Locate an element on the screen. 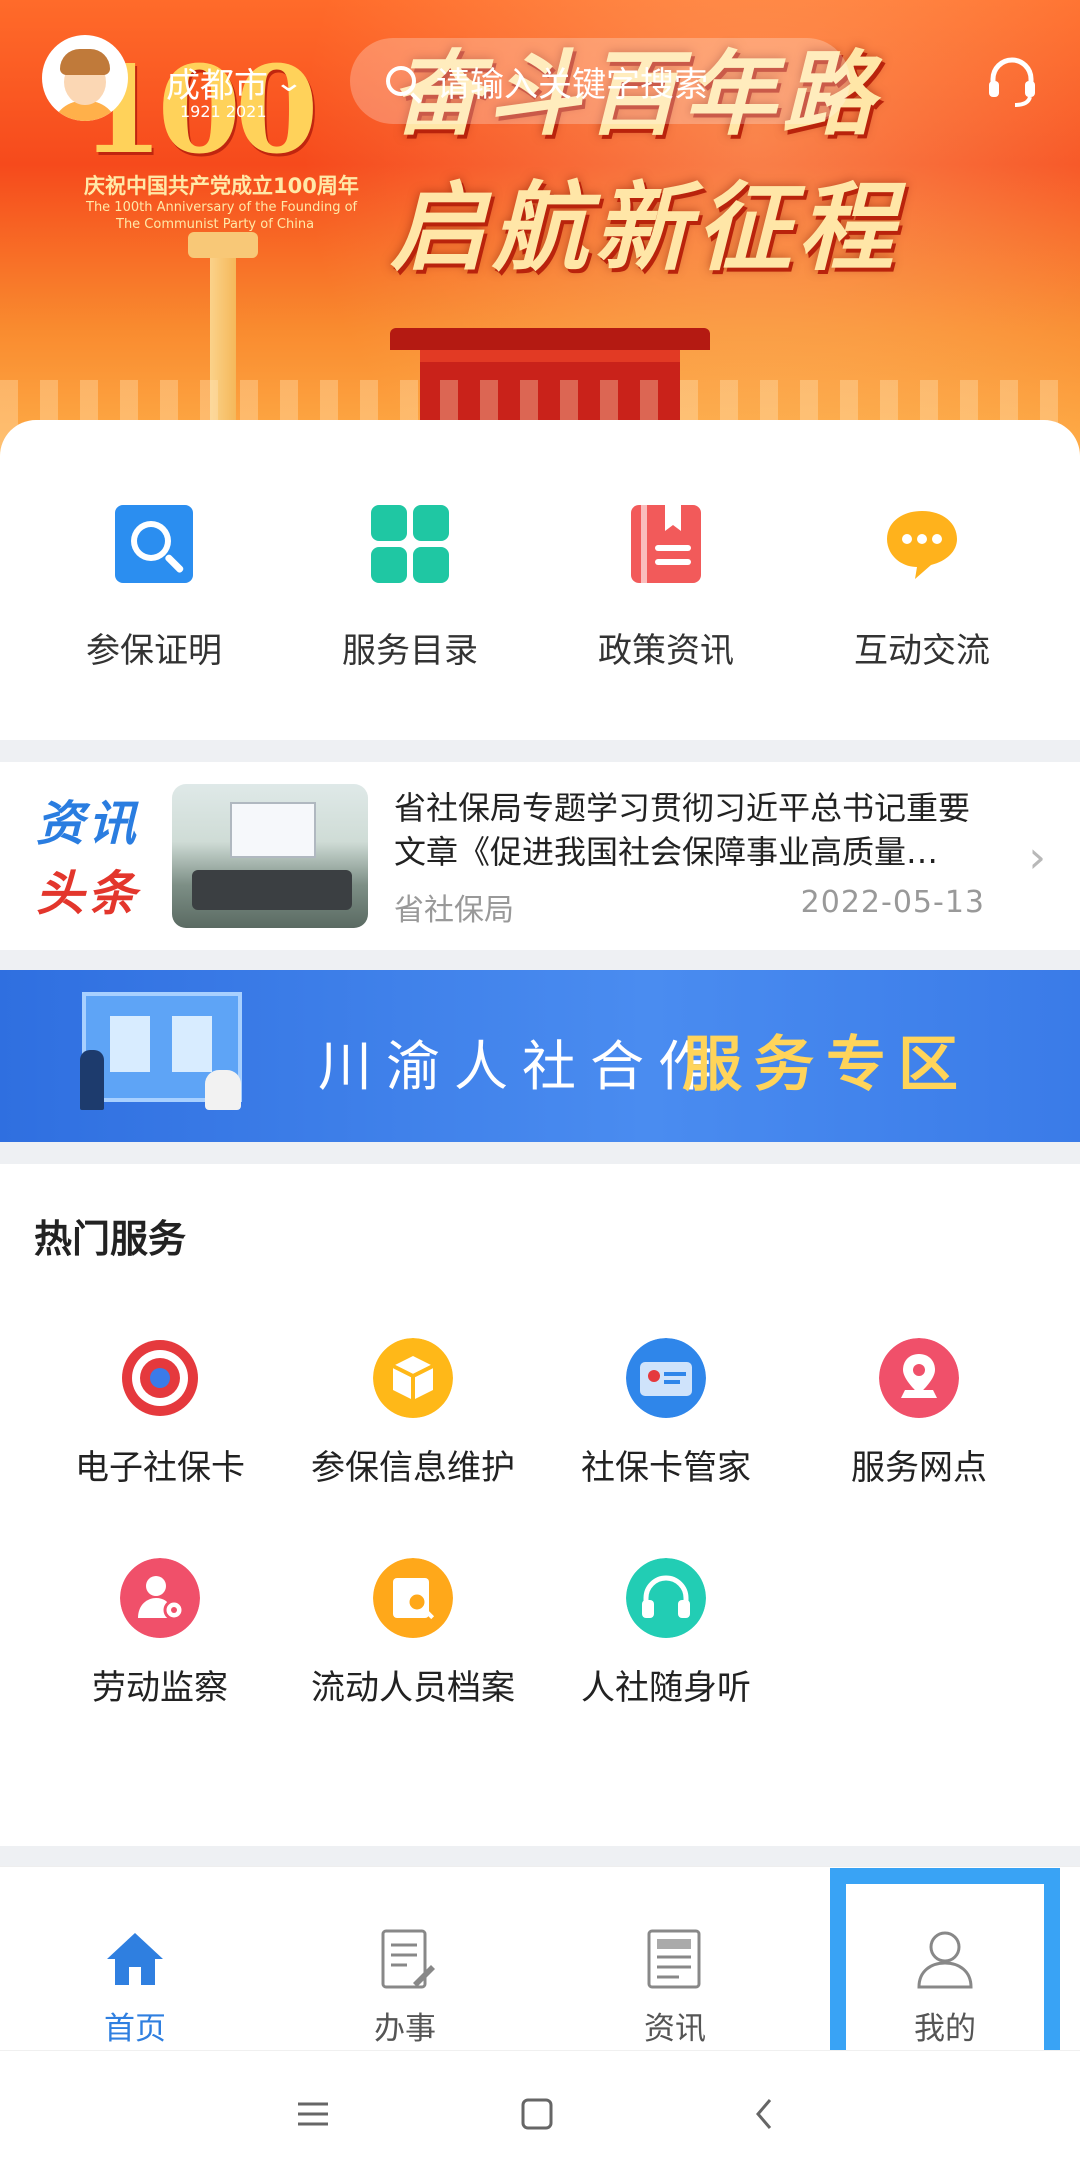 Image resolution: width=1080 pixels, height=2179 pixels. promo-text: 川渝人社合作 is located at coordinates (522, 1066).